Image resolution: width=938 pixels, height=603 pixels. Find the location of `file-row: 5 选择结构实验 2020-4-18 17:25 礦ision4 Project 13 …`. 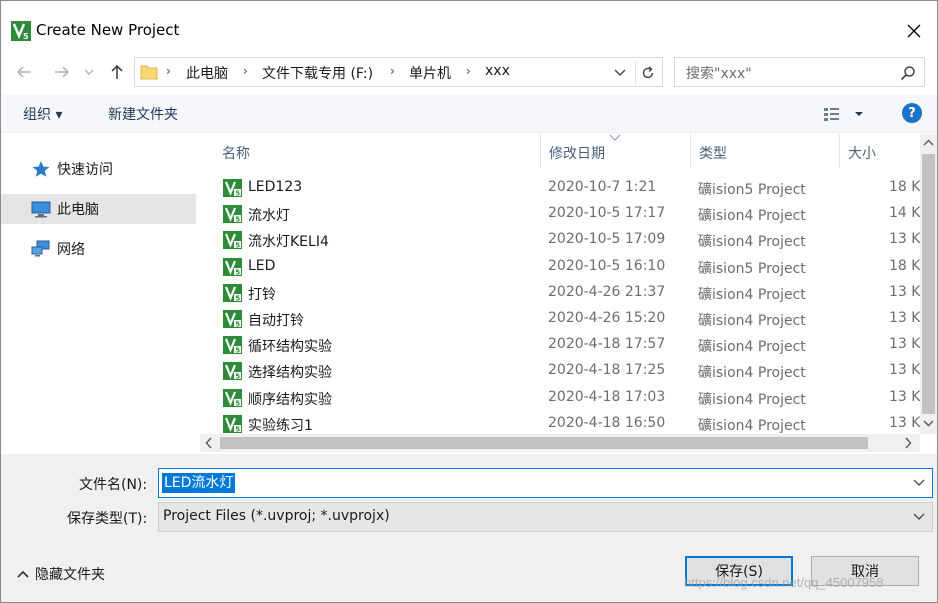

file-row: 5 选择结构实验 2020-4-18 17:25 礦ision4 Project 13 … is located at coordinates (560, 371).